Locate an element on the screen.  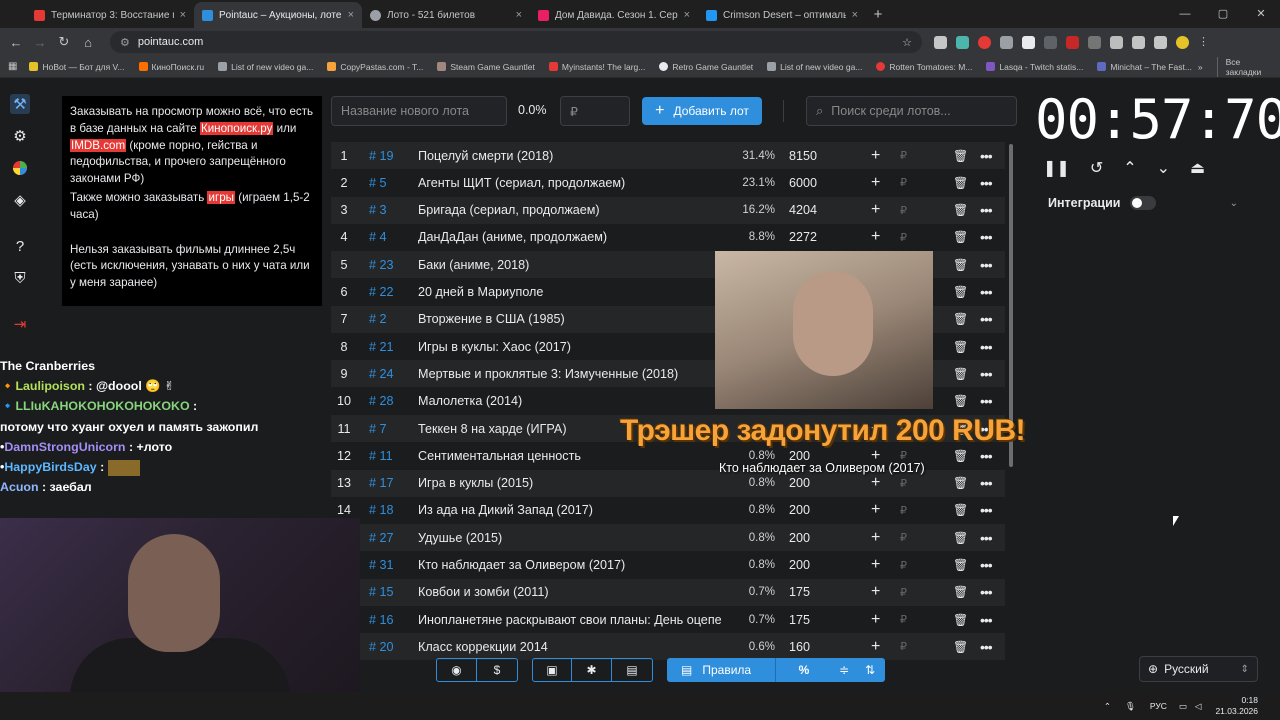
bug-icon: ✱ is located at coordinates (591, 670).